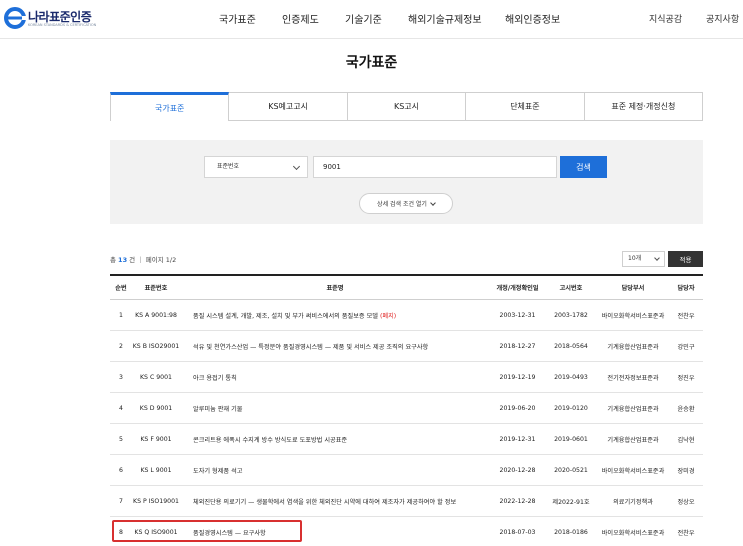 Image resolution: width=743 pixels, height=546 pixels. I want to click on revision-date: 2022-12-28, so click(517, 501).